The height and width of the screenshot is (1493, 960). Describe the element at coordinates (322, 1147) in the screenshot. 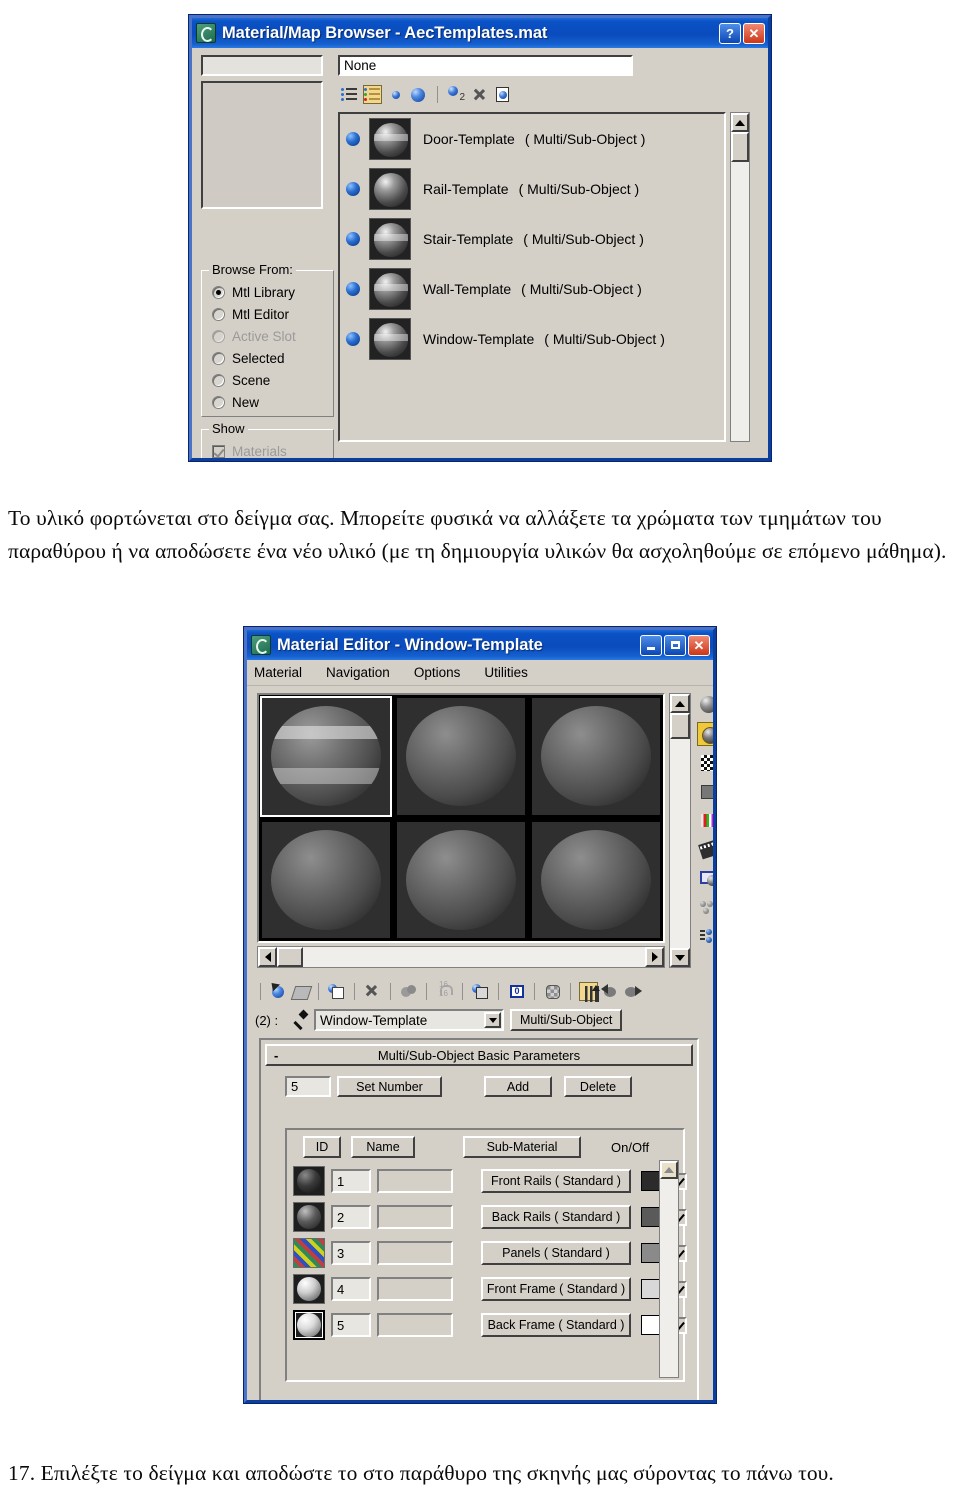

I see `column-header-id: ID` at that location.